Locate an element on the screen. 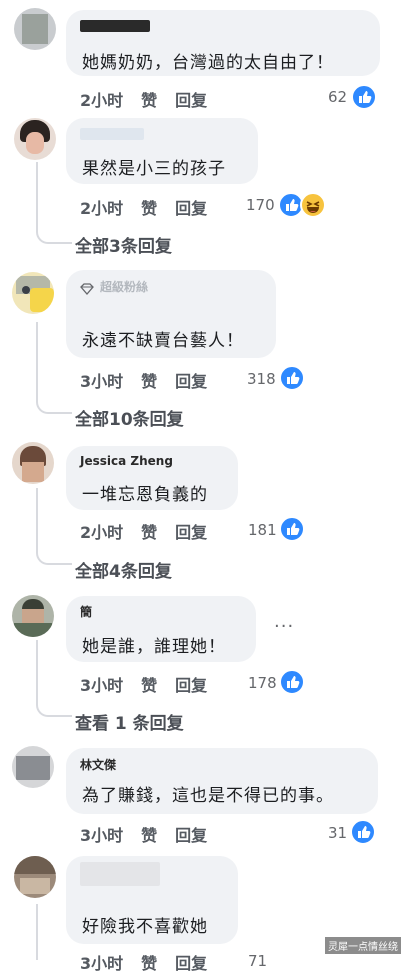  comment-bubble: 林文傑 為了賺錢，這也是不得已的事。 is located at coordinates (222, 781).